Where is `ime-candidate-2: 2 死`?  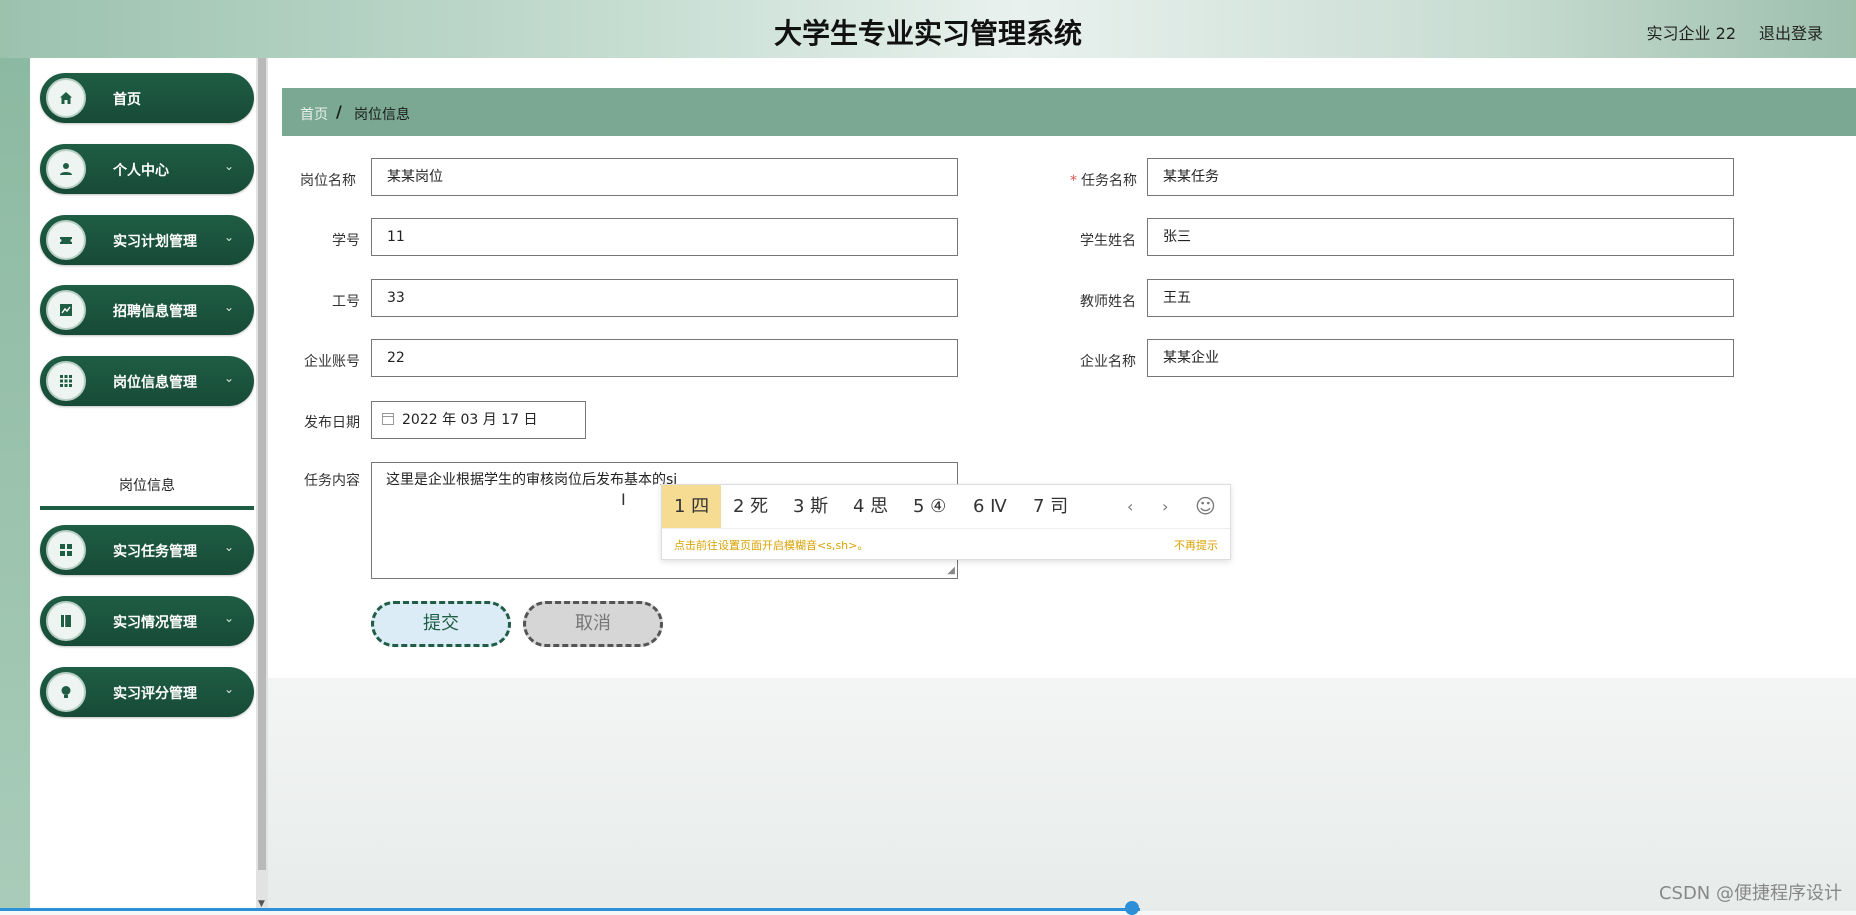 ime-candidate-2: 2 死 is located at coordinates (750, 506).